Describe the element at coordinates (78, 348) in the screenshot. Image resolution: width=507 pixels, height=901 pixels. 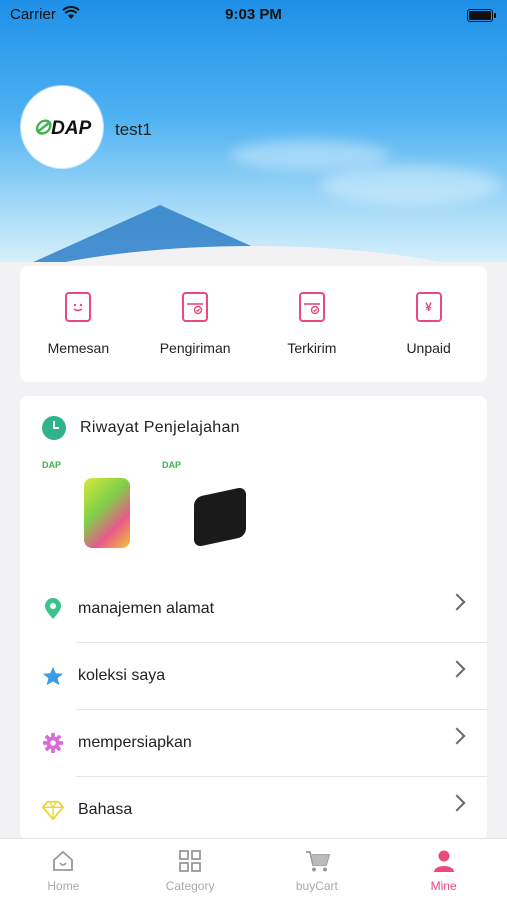
I see `order-label: Memesan` at that location.